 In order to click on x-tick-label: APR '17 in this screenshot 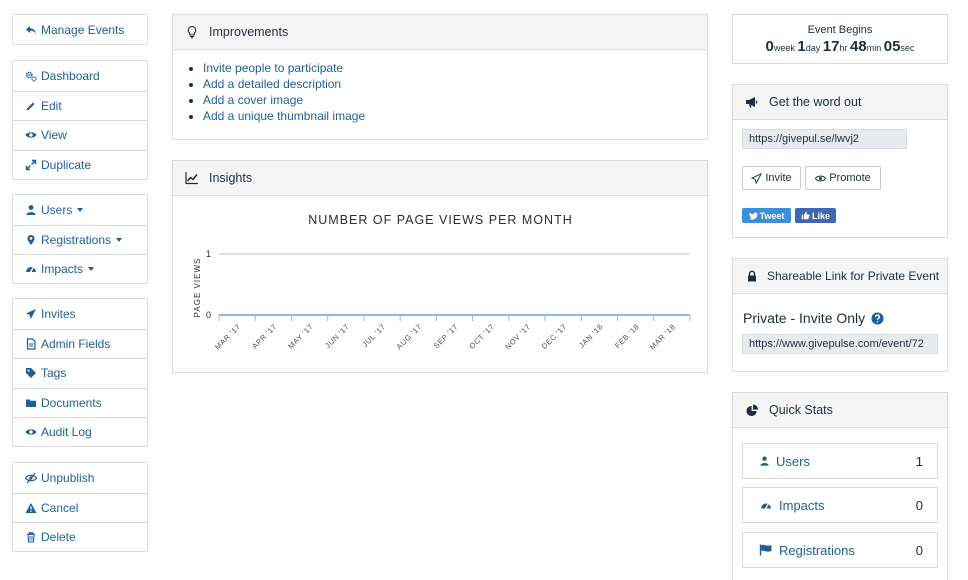, I will do `click(264, 336)`.